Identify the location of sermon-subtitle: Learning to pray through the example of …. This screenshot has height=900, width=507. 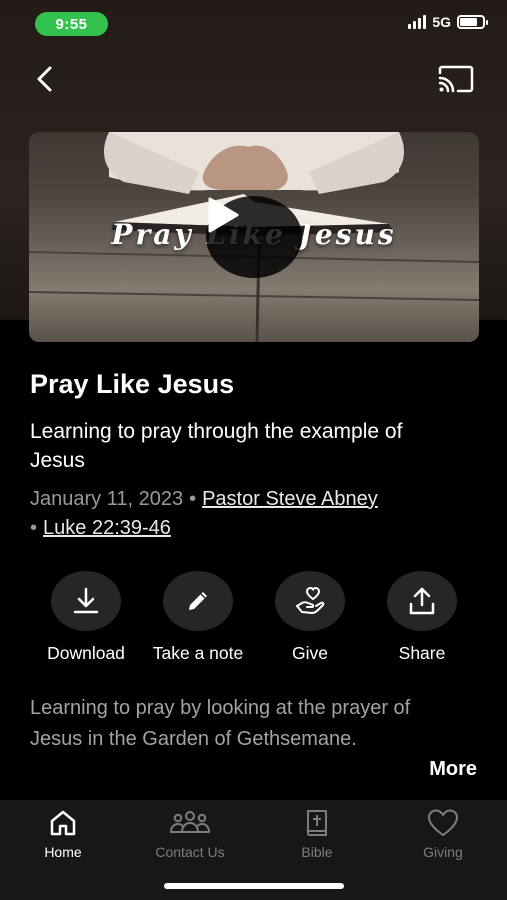
(216, 446).